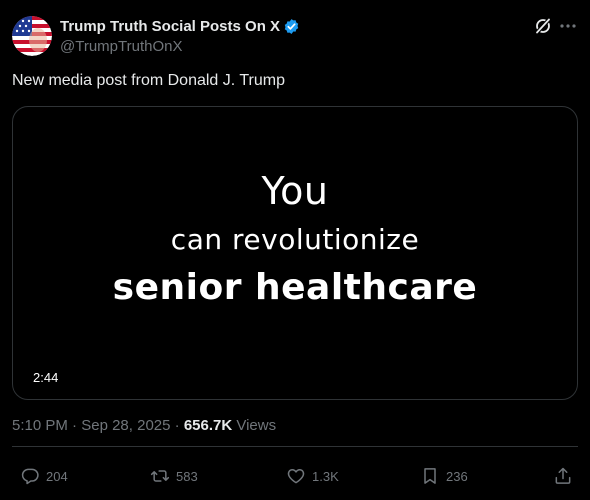 This screenshot has height=500, width=590. What do you see at coordinates (125, 425) in the screenshot?
I see `post-date: Sep 28, 2025` at bounding box center [125, 425].